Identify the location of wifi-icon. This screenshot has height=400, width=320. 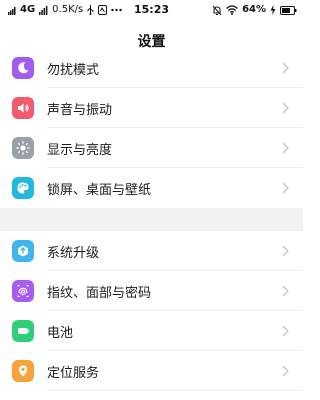
(232, 10).